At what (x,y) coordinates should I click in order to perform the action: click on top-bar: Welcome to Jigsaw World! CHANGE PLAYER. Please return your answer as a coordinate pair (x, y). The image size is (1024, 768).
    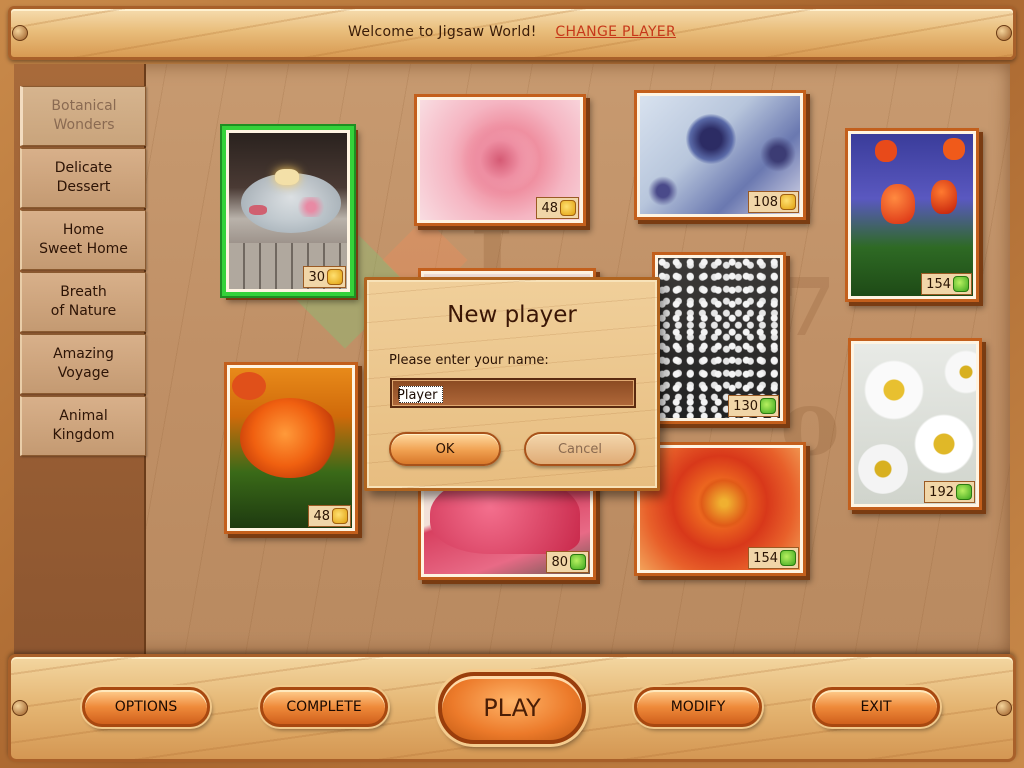
    Looking at the image, I should click on (512, 33).